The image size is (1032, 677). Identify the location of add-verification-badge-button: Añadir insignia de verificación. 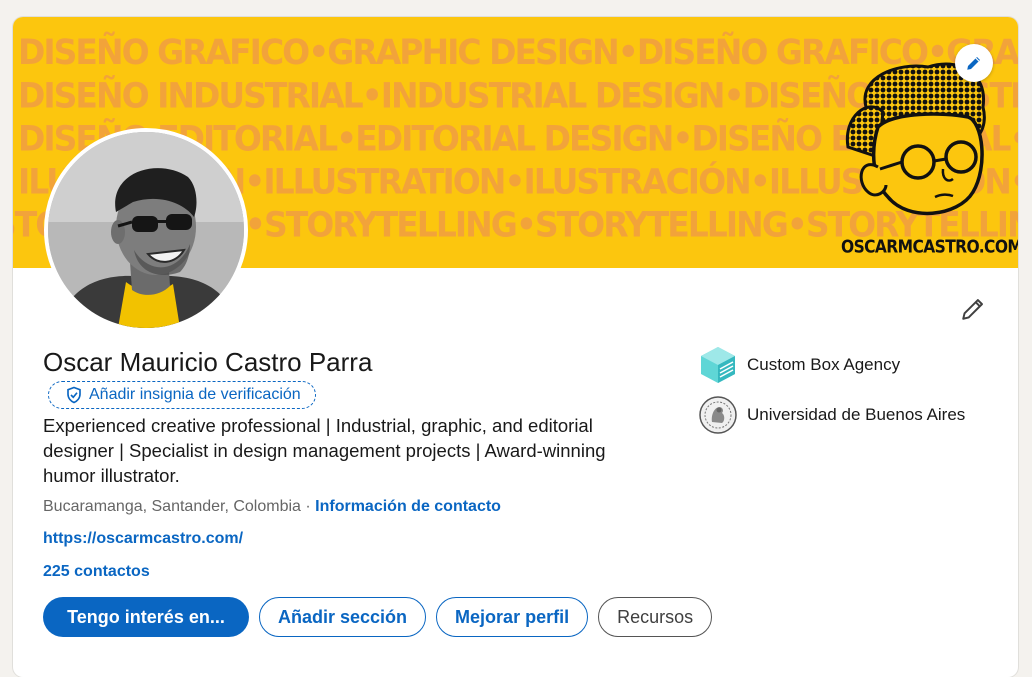
(182, 395).